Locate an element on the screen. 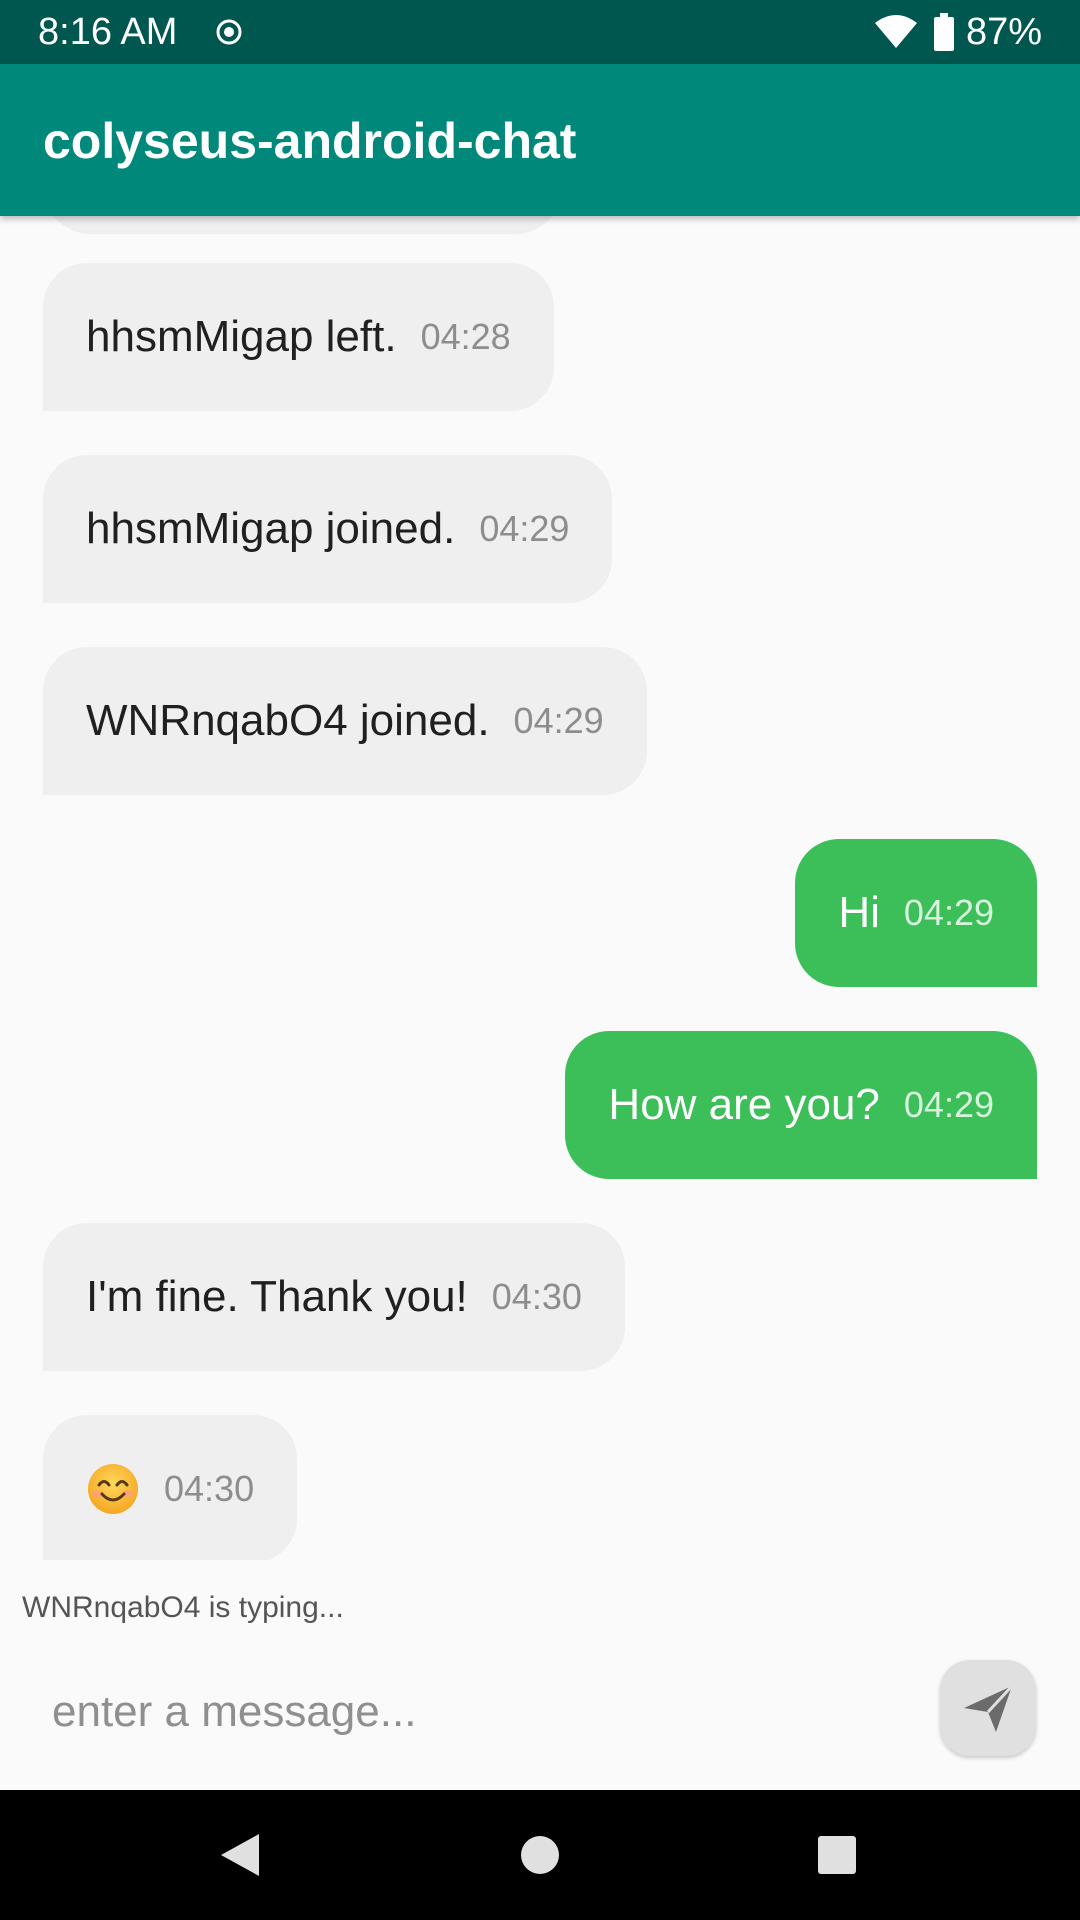 This screenshot has width=1080, height=1920. status-time: 8:16 AM is located at coordinates (108, 32).